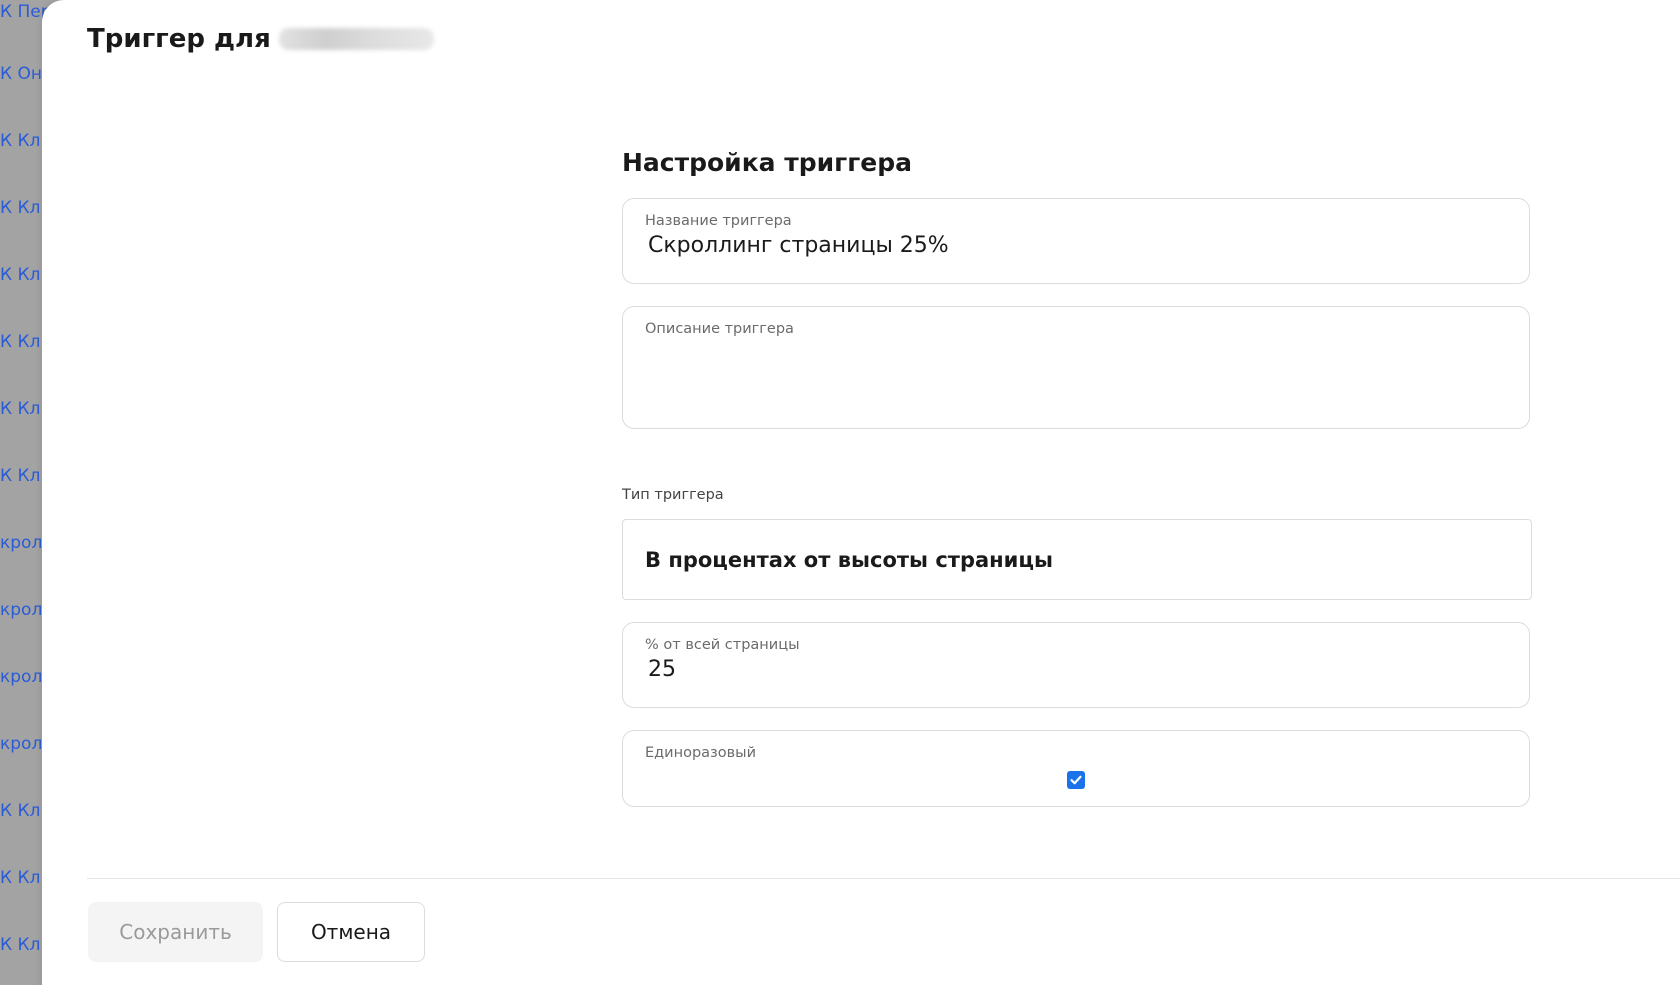  I want to click on footer-divider, so click(883, 878).